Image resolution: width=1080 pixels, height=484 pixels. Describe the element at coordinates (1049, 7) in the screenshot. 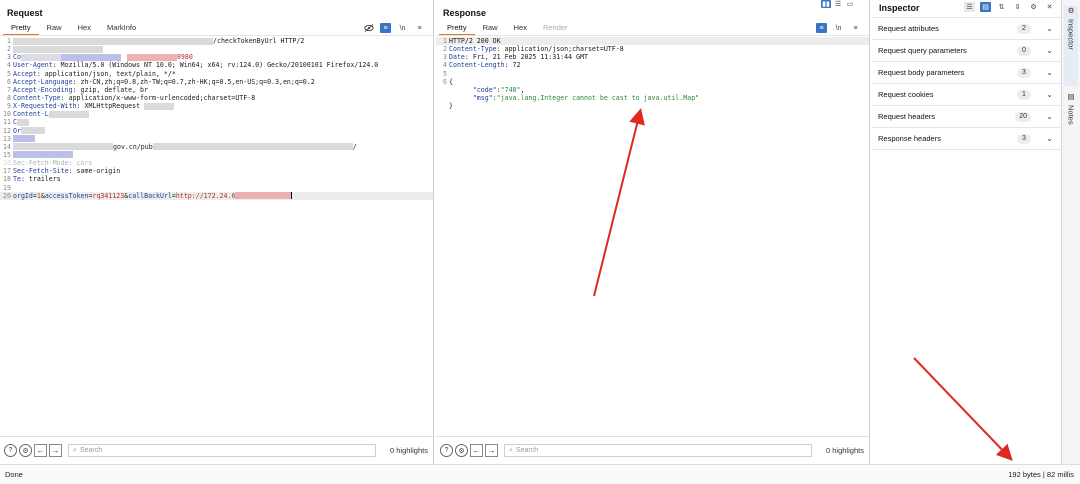

I see `close-icon: ✕` at that location.